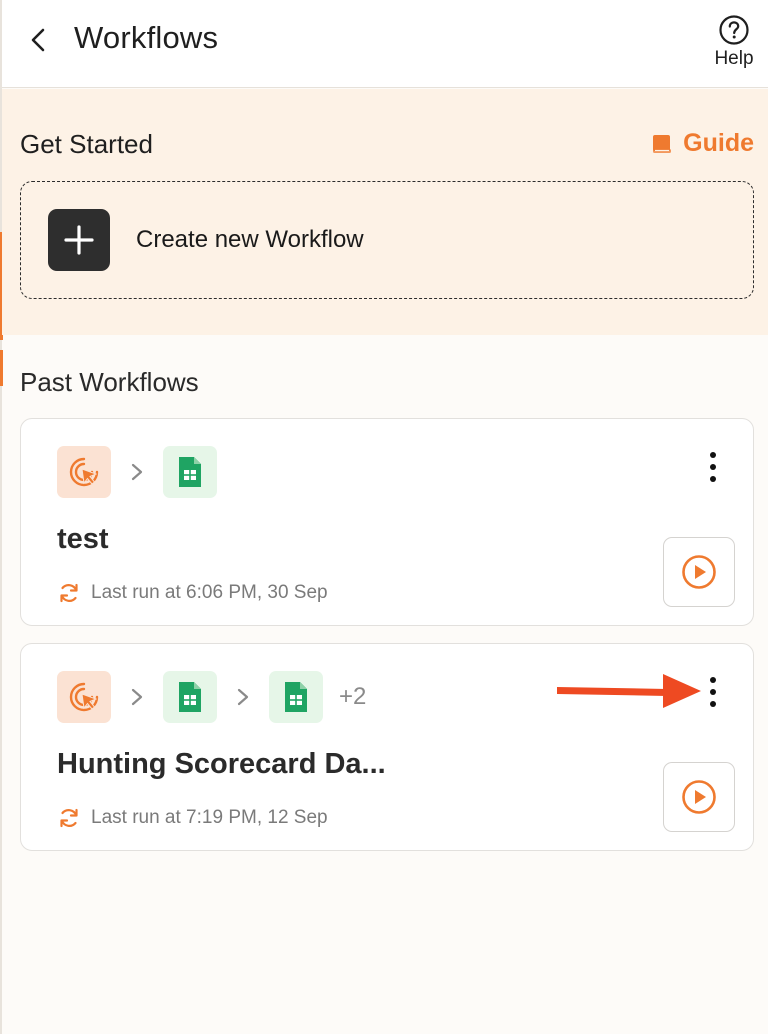 This screenshot has height=1034, width=768. What do you see at coordinates (146, 37) in the screenshot?
I see `page-title: Workflows` at bounding box center [146, 37].